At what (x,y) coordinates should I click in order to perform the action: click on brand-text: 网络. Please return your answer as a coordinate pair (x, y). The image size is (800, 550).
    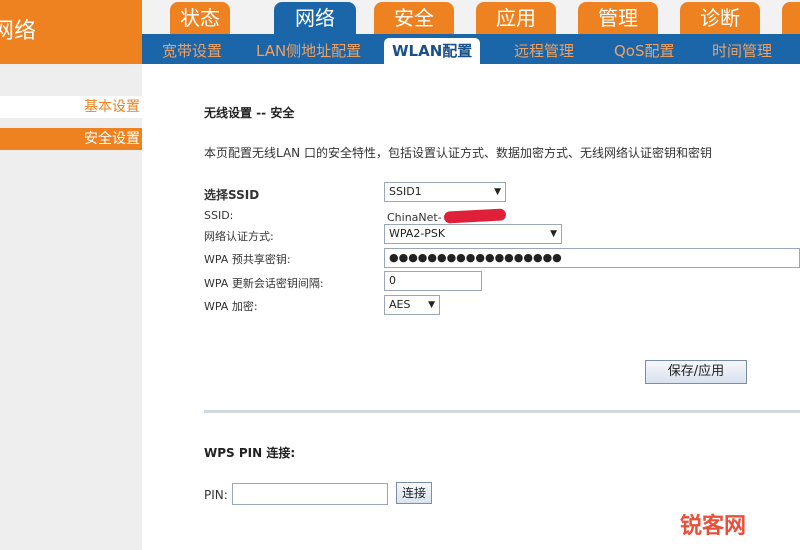
    Looking at the image, I should click on (18, 31).